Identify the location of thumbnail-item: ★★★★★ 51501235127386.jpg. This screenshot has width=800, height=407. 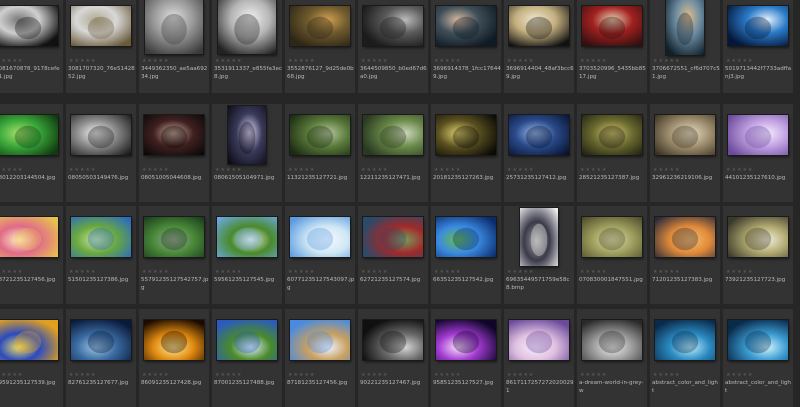
(101, 255).